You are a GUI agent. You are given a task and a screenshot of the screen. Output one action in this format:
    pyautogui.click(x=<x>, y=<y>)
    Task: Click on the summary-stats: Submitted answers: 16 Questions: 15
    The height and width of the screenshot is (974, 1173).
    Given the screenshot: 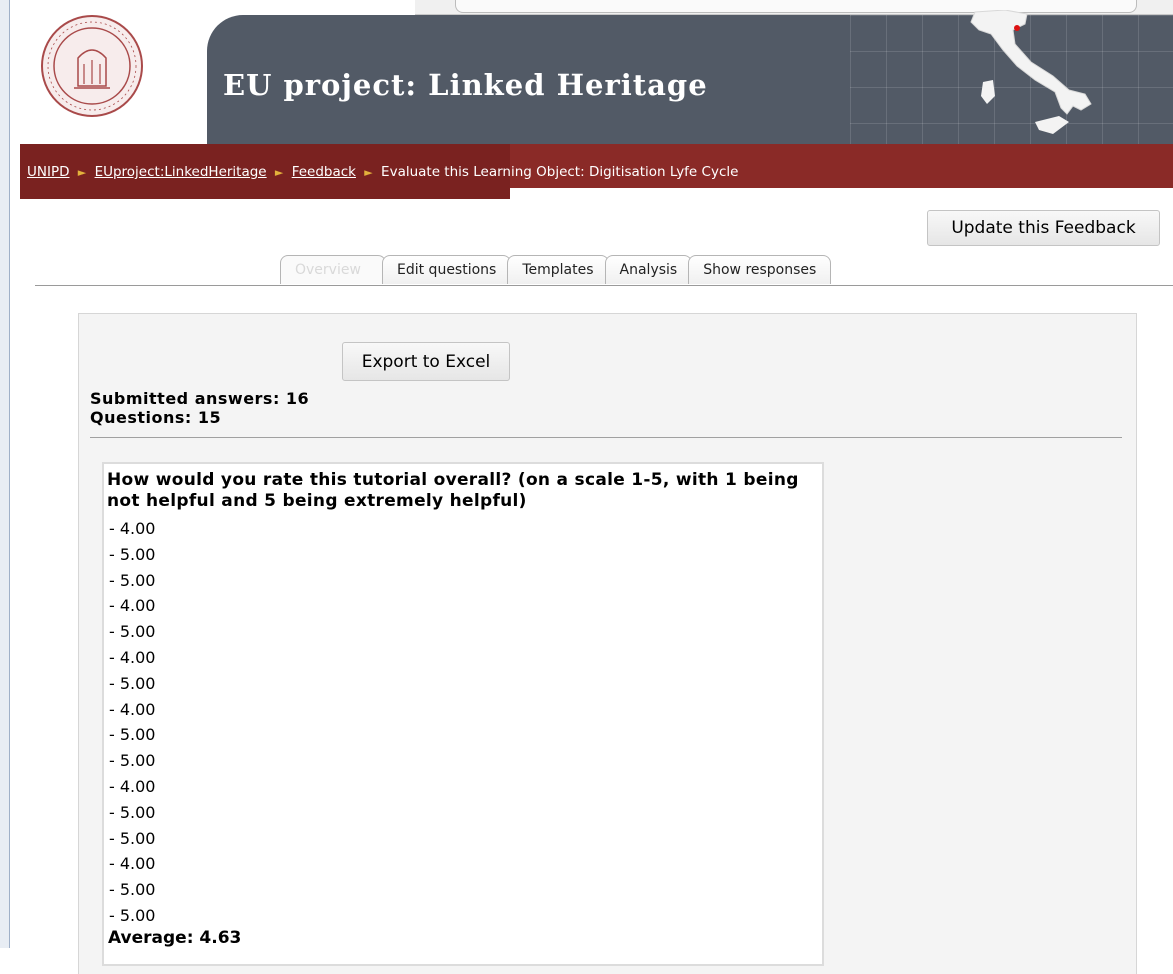 What is the action you would take?
    pyautogui.click(x=199, y=408)
    